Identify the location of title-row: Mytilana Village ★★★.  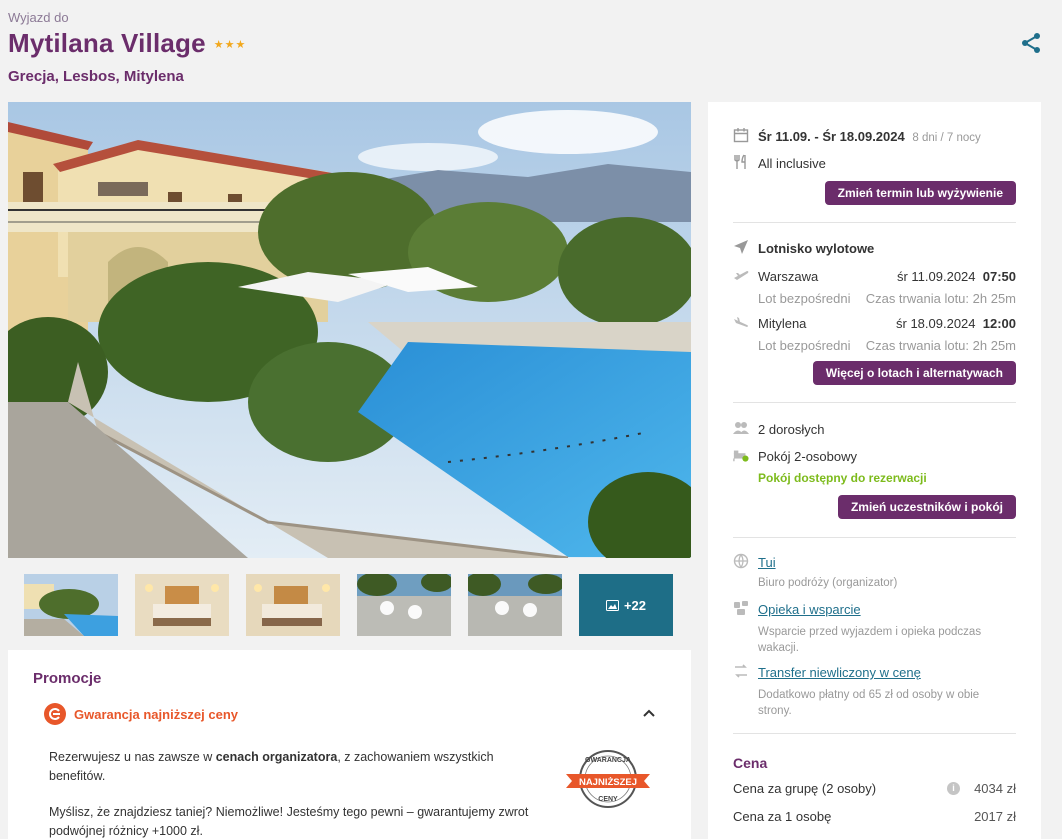
(127, 43).